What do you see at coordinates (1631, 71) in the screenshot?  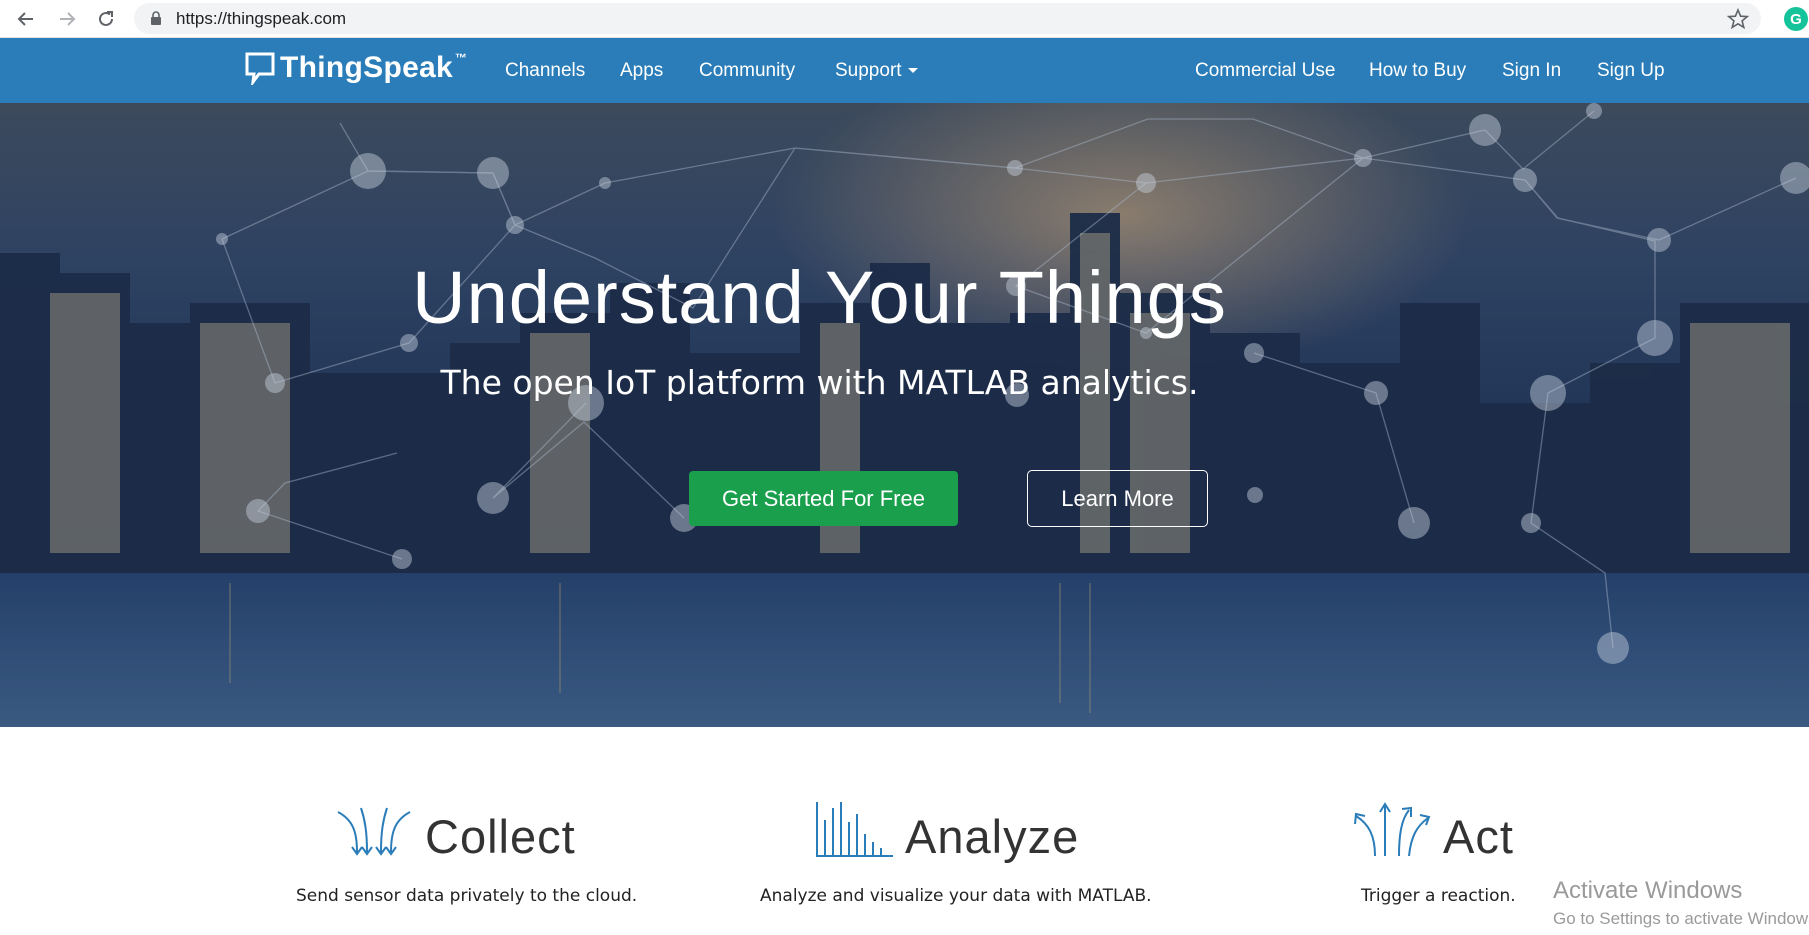 I see `nav-sign-up: Sign Up` at bounding box center [1631, 71].